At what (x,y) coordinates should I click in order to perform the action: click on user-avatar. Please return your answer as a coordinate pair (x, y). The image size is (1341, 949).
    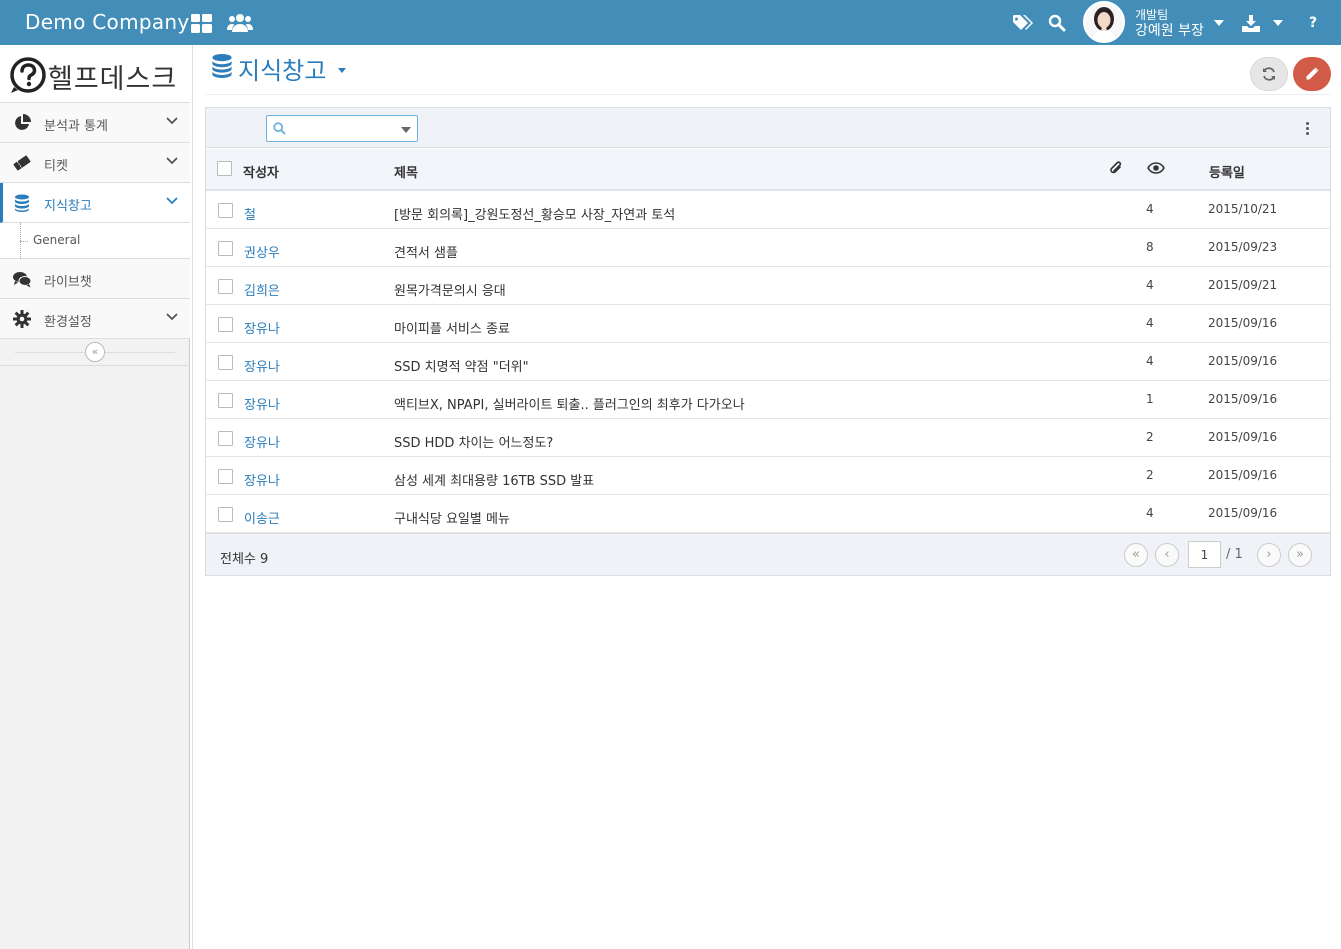
    Looking at the image, I should click on (1104, 22).